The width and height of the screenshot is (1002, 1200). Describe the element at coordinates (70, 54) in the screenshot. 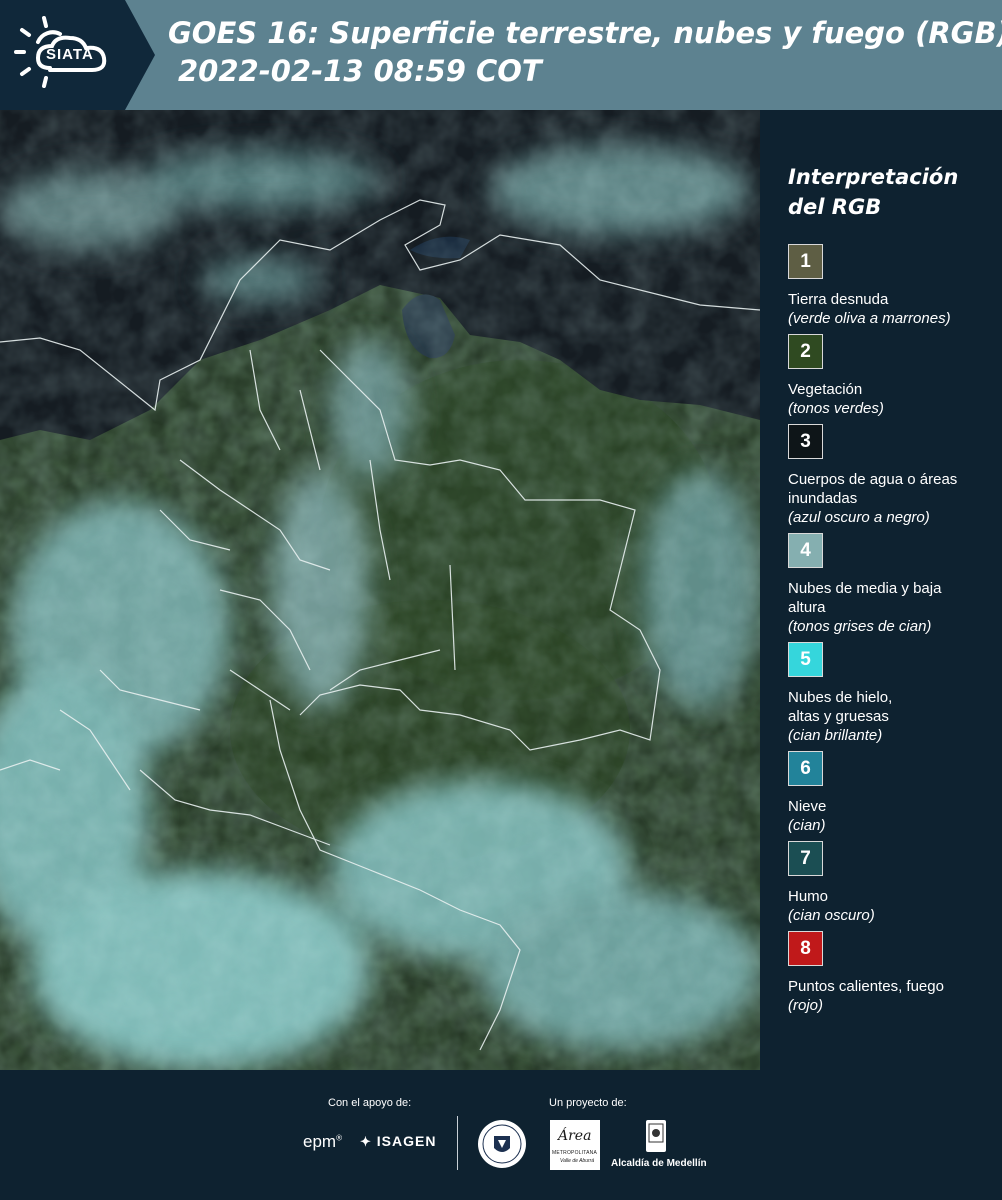

I see `siata-logo-text: SIATA` at that location.